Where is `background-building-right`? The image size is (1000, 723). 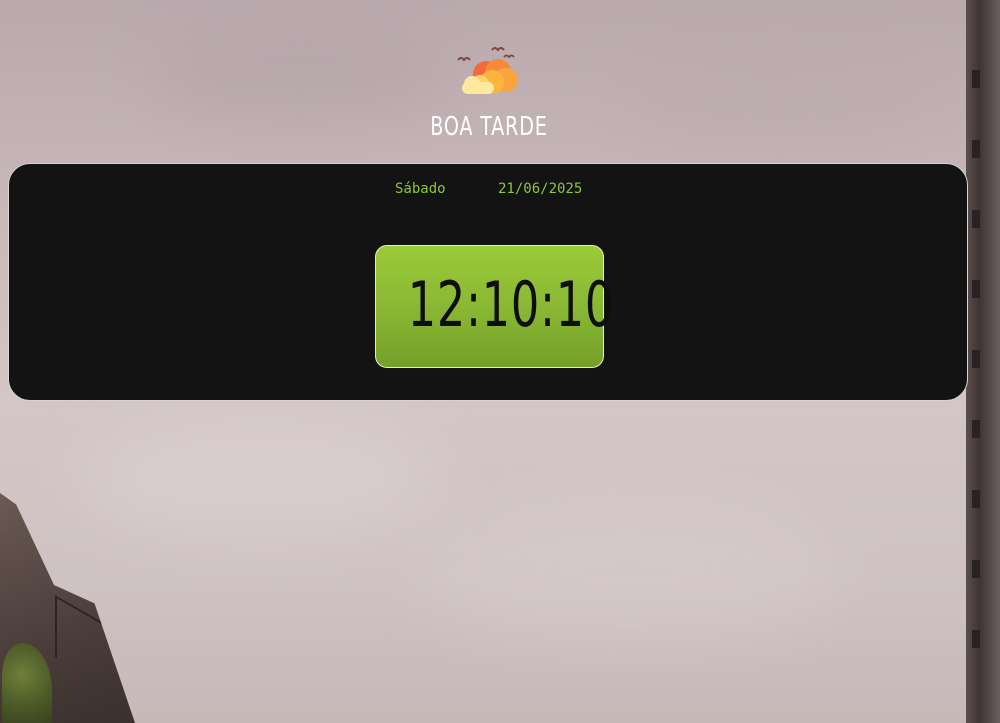 background-building-right is located at coordinates (983, 361).